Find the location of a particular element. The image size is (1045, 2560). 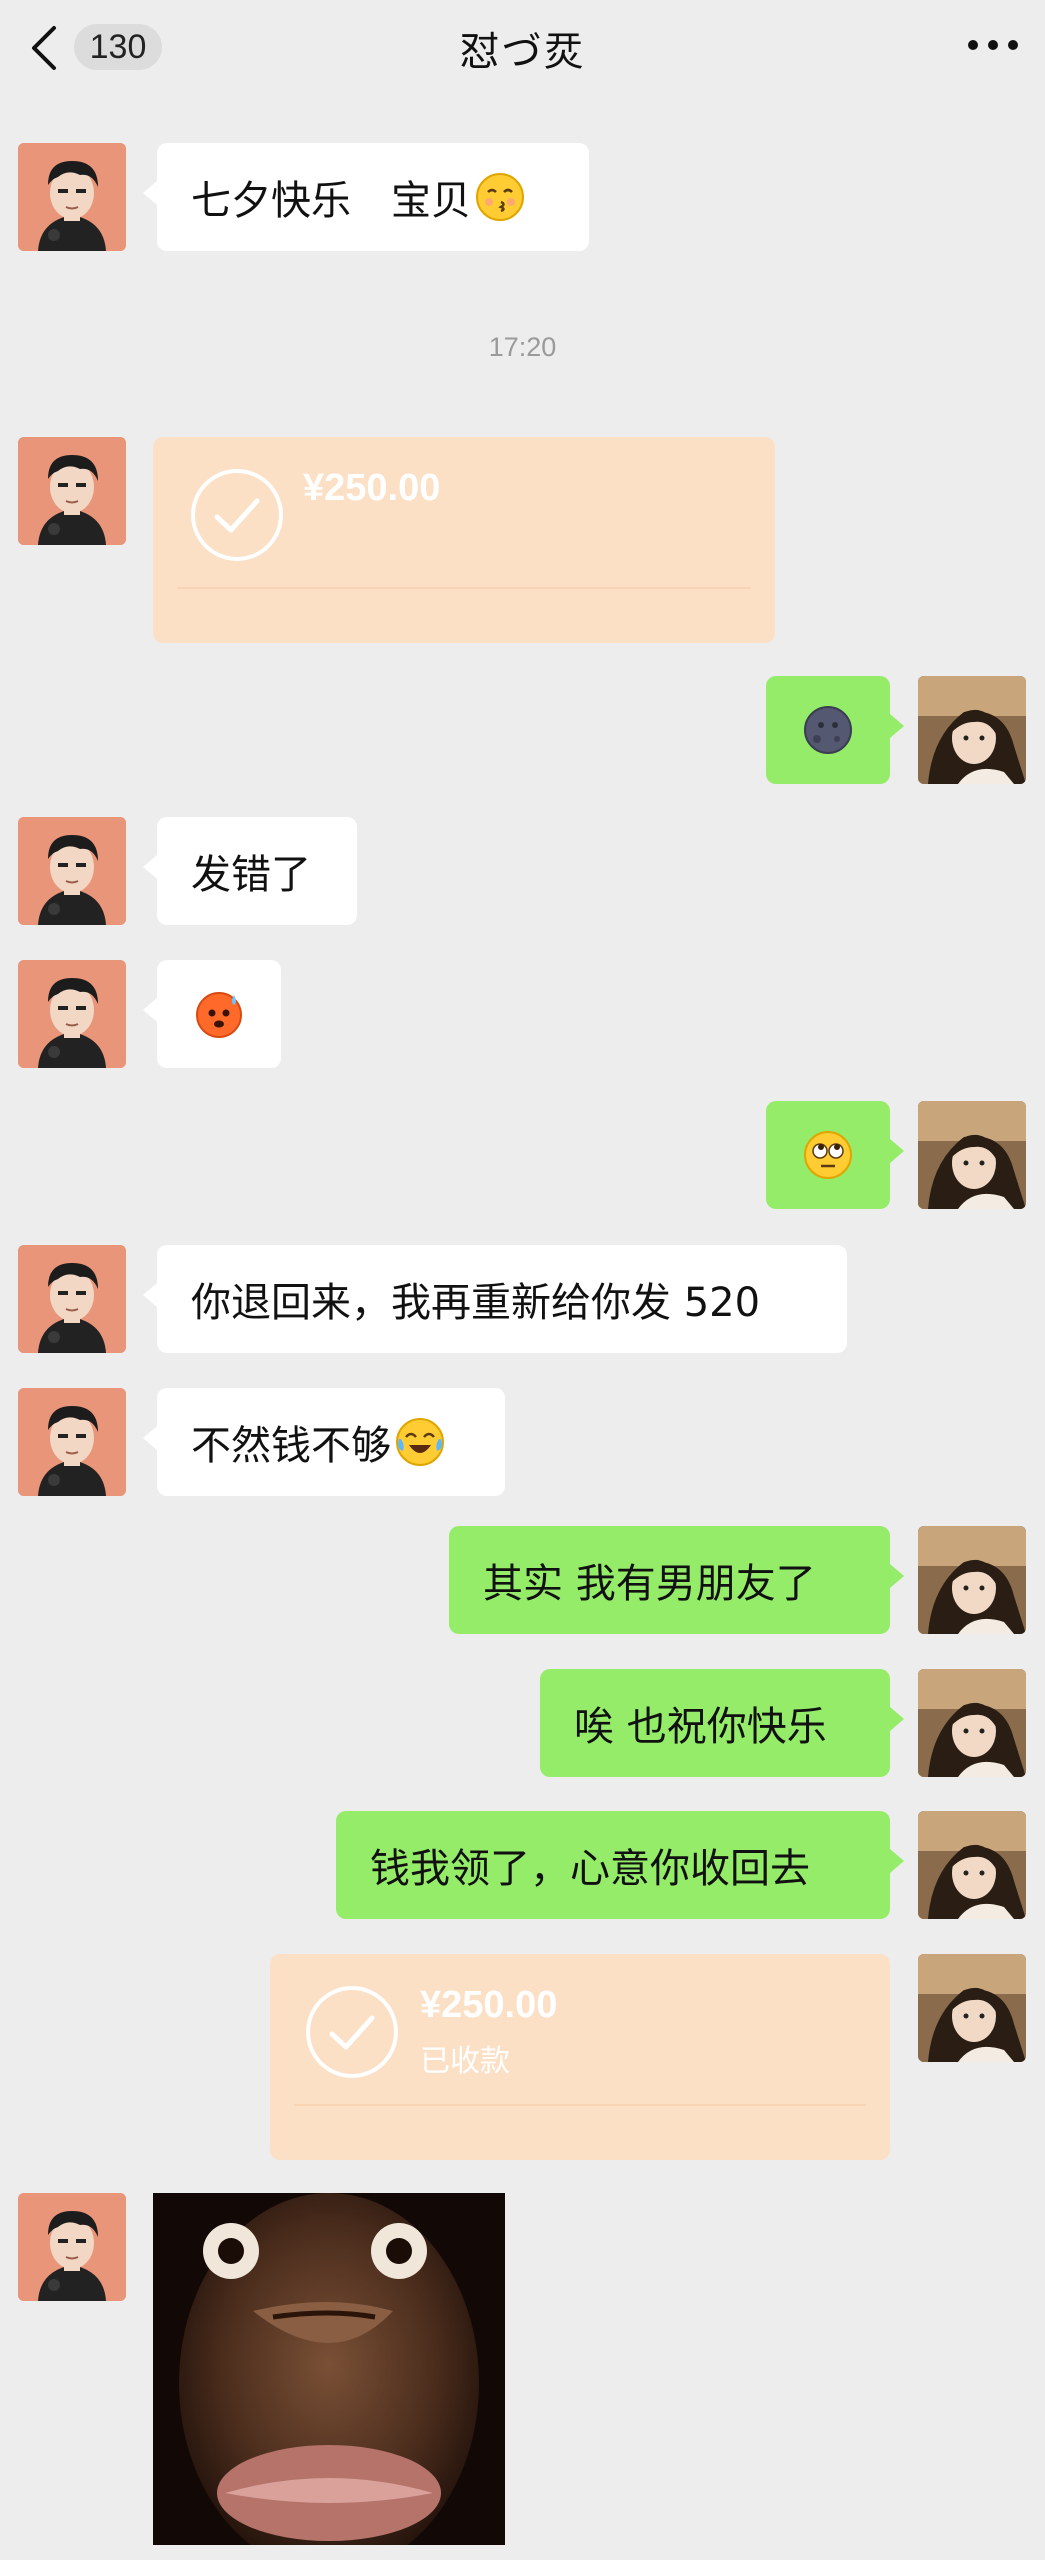

transfer-card: ¥250.00 is located at coordinates (464, 540).